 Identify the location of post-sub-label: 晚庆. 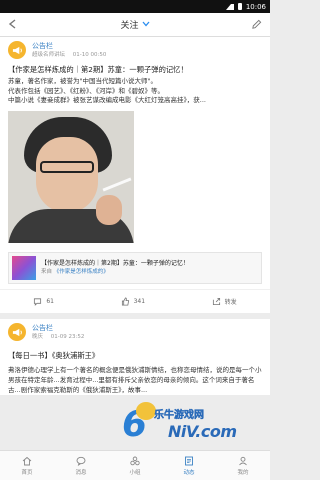
(38, 336).